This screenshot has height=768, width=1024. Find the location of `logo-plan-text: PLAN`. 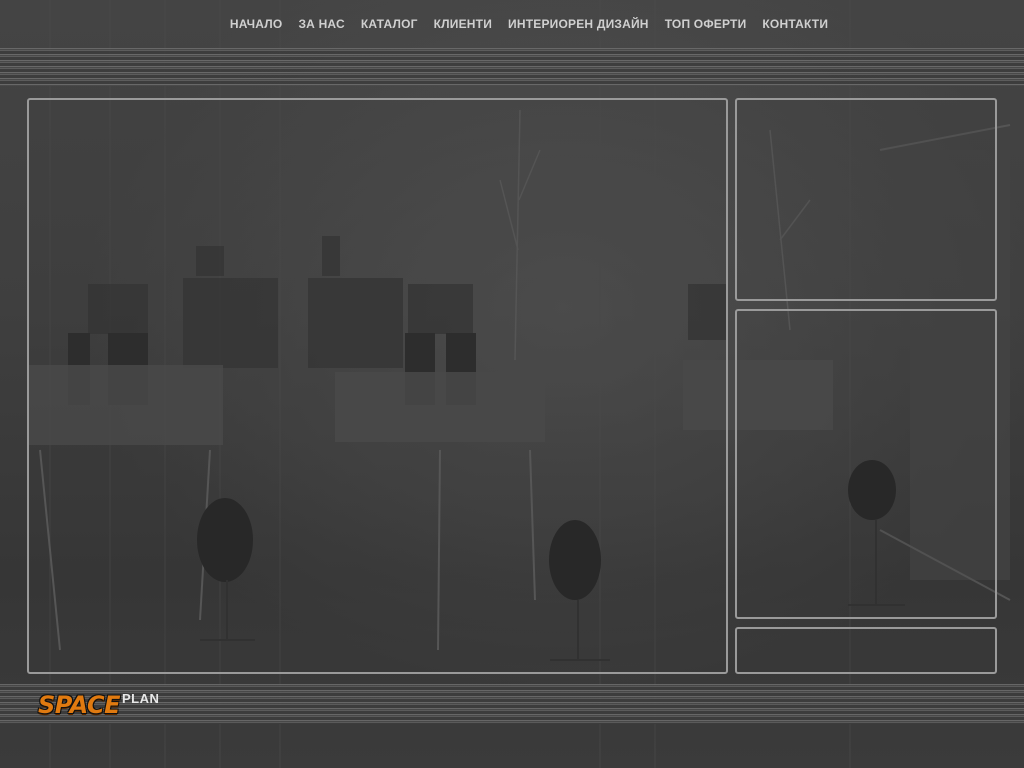

logo-plan-text: PLAN is located at coordinates (141, 698).